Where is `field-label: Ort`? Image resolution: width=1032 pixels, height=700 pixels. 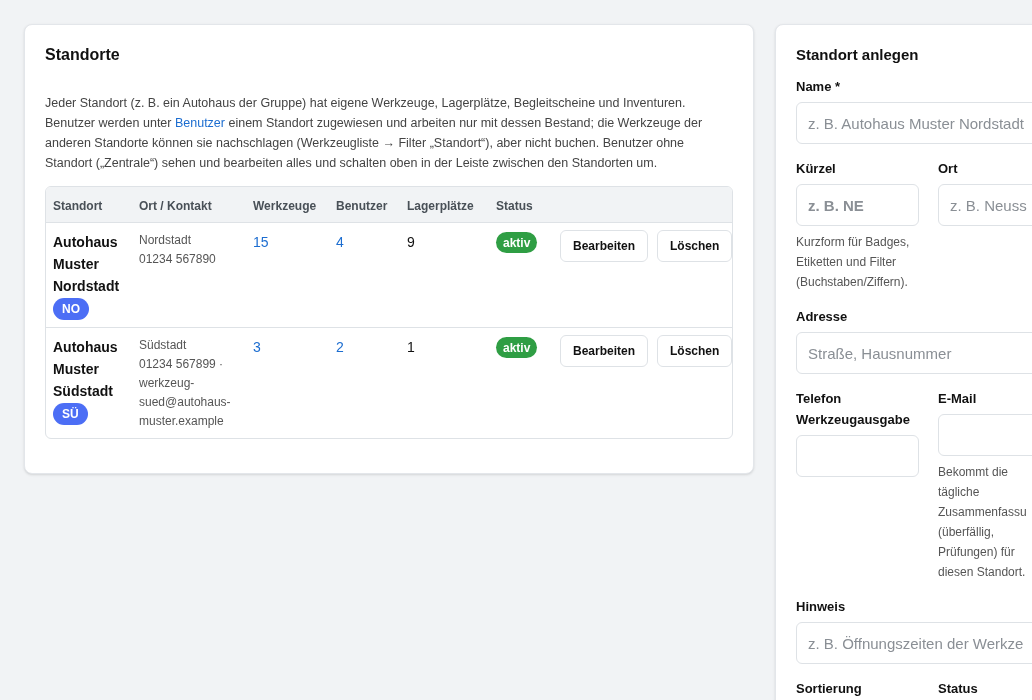
field-label: Ort is located at coordinates (948, 169).